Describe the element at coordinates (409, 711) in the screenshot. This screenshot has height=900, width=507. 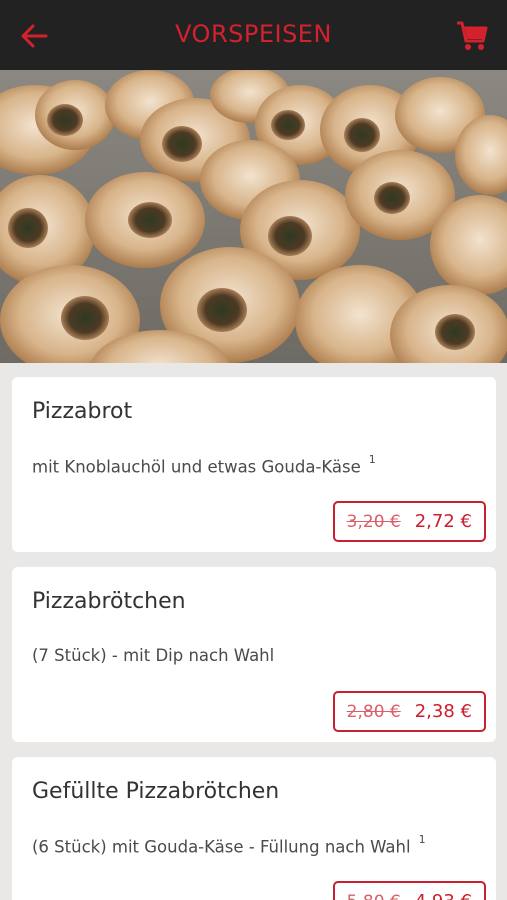
I see `add-to-cart-price-button: 2,80 € 2,38 €` at that location.